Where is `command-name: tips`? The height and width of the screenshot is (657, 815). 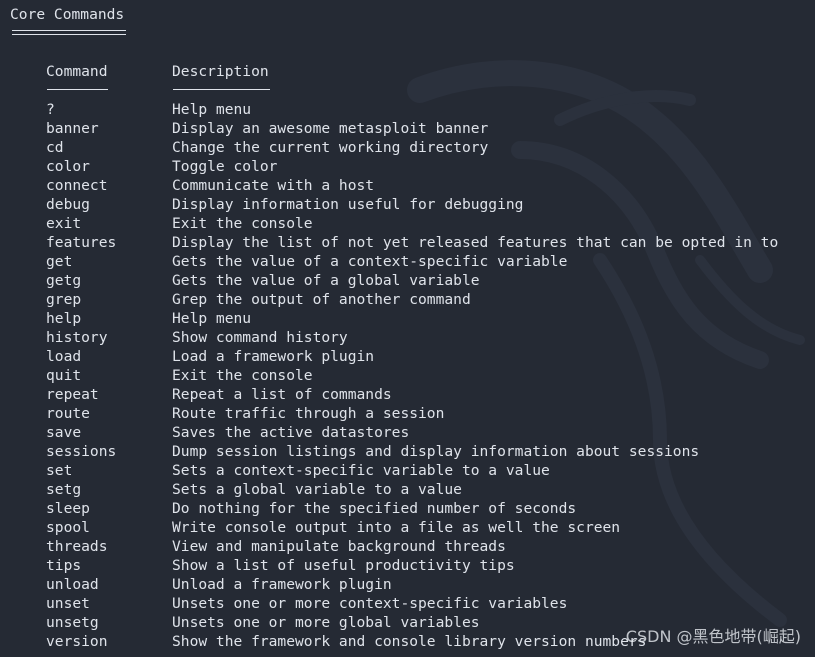 command-name: tips is located at coordinates (64, 565).